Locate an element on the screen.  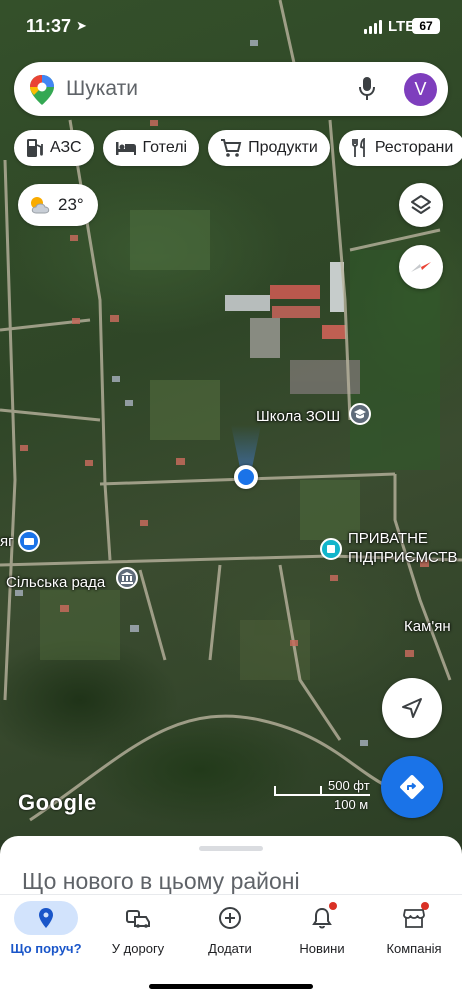
add-circle-icon is located at coordinates (230, 918).